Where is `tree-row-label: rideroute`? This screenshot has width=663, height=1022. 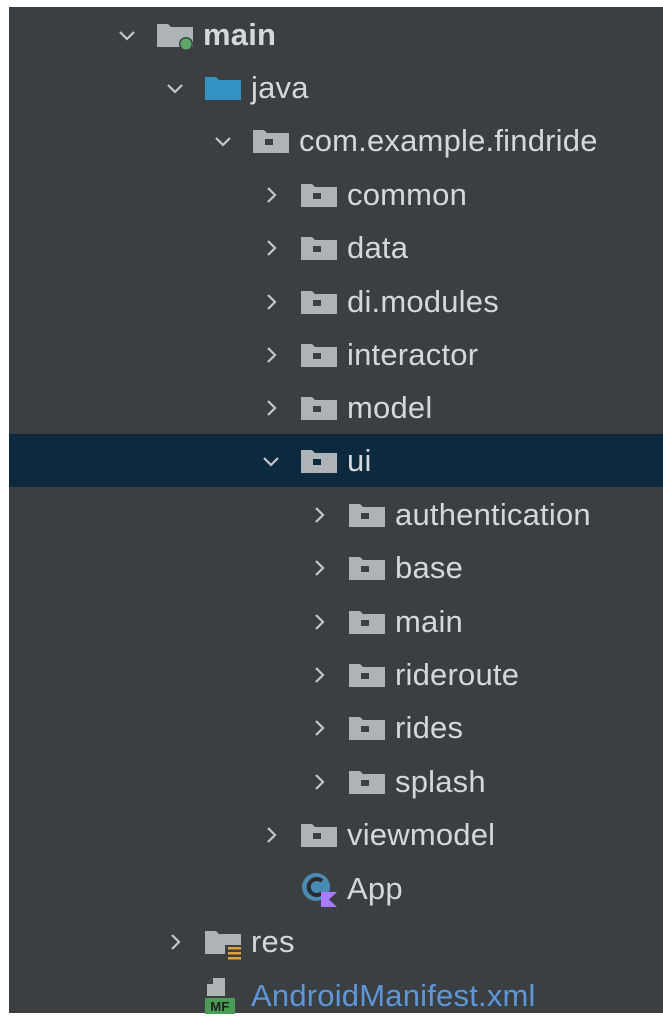
tree-row-label: rideroute is located at coordinates (457, 674).